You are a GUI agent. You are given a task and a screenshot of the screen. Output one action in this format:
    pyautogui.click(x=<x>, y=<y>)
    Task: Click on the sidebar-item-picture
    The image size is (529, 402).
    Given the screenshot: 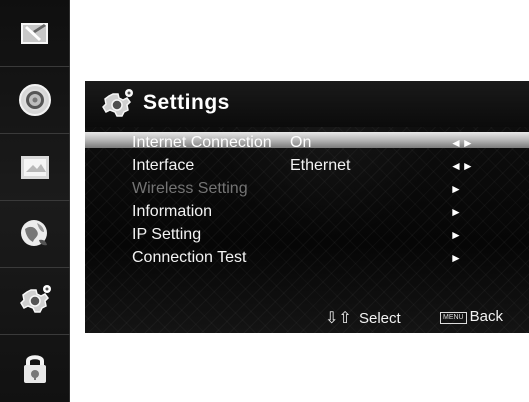 What is the action you would take?
    pyautogui.click(x=35, y=167)
    